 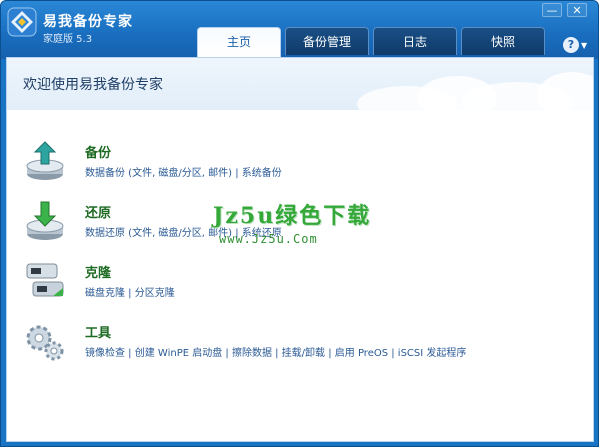 I want to click on watermark-text: Jz5u绿色下载, so click(x=292, y=216).